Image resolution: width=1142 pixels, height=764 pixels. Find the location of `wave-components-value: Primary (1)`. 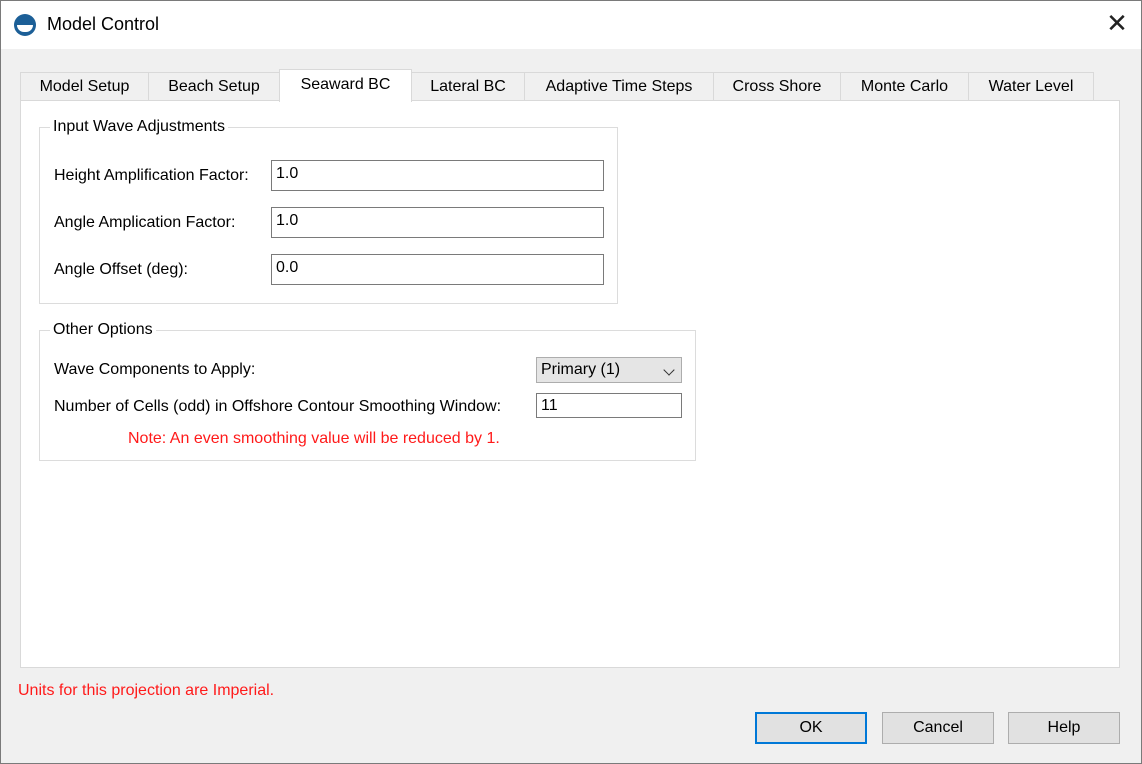

wave-components-value: Primary (1) is located at coordinates (581, 369).